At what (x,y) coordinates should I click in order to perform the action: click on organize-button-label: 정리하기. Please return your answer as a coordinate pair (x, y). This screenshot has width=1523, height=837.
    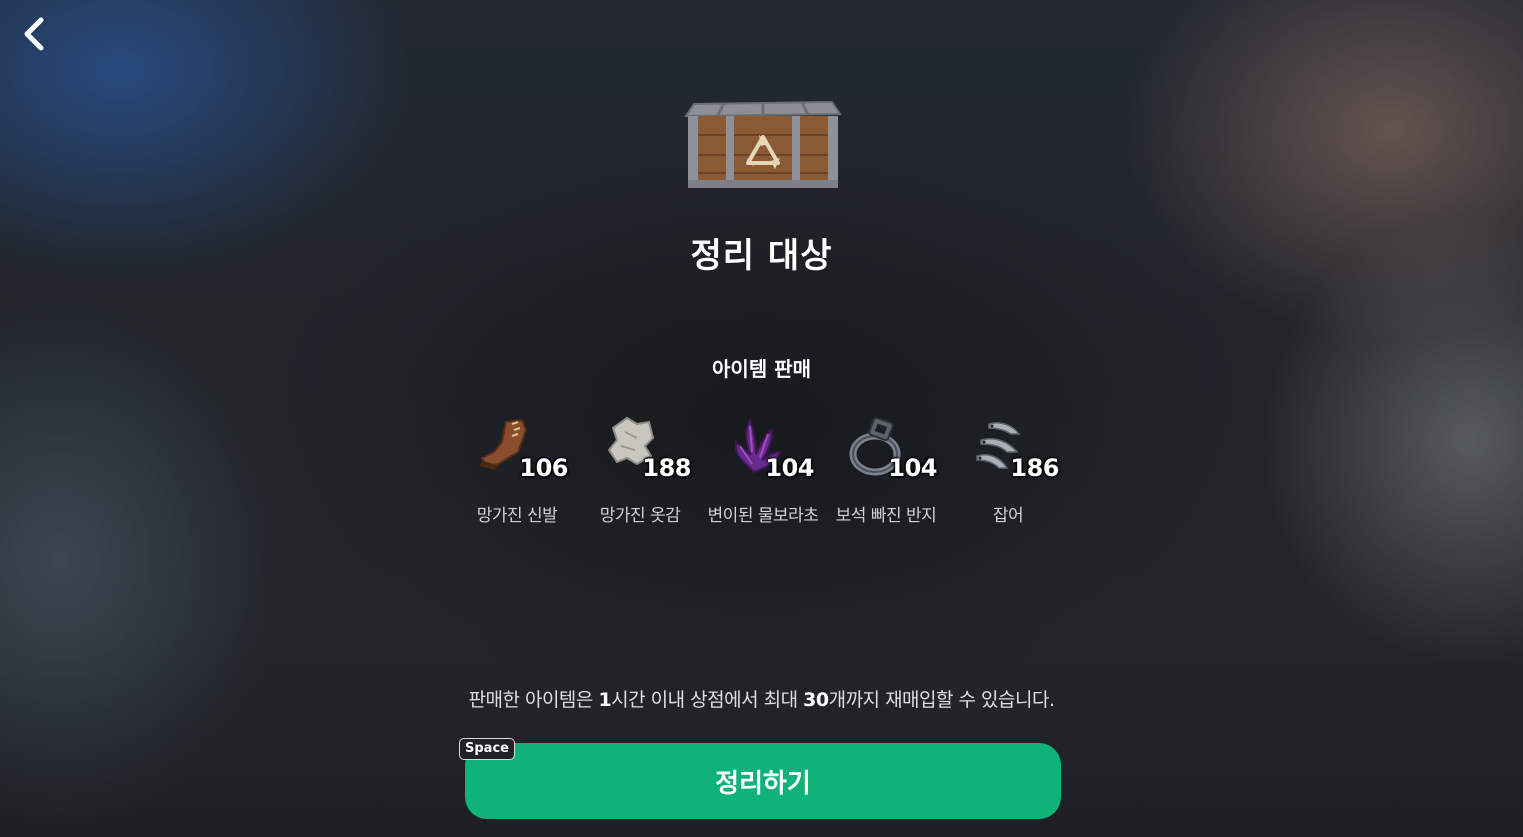
    Looking at the image, I should click on (763, 783).